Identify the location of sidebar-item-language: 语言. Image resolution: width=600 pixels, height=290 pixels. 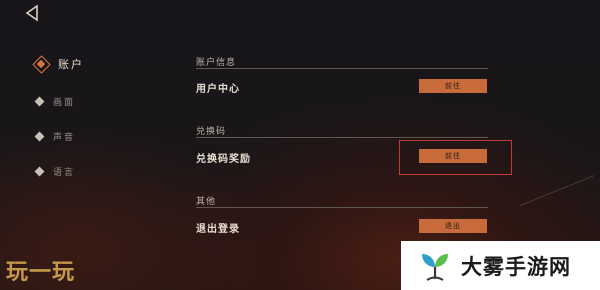
(55, 171).